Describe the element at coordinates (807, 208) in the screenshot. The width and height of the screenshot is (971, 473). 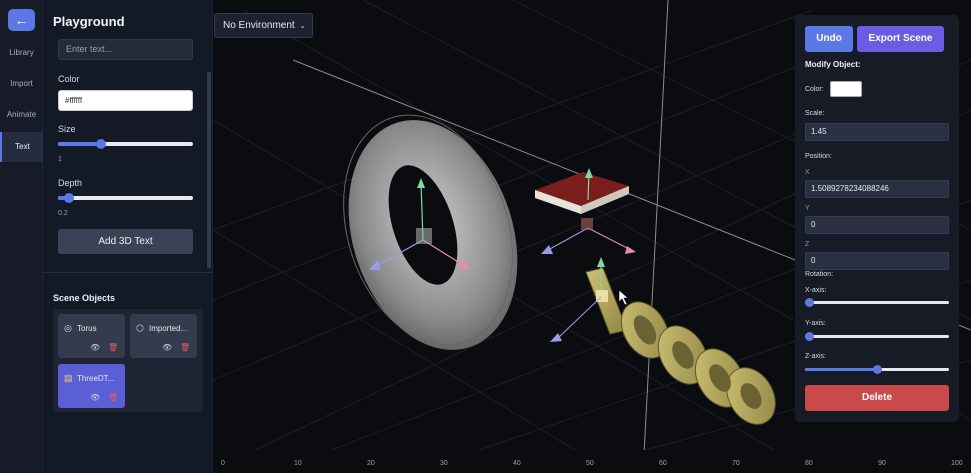
I see `position-y-label: Y` at that location.